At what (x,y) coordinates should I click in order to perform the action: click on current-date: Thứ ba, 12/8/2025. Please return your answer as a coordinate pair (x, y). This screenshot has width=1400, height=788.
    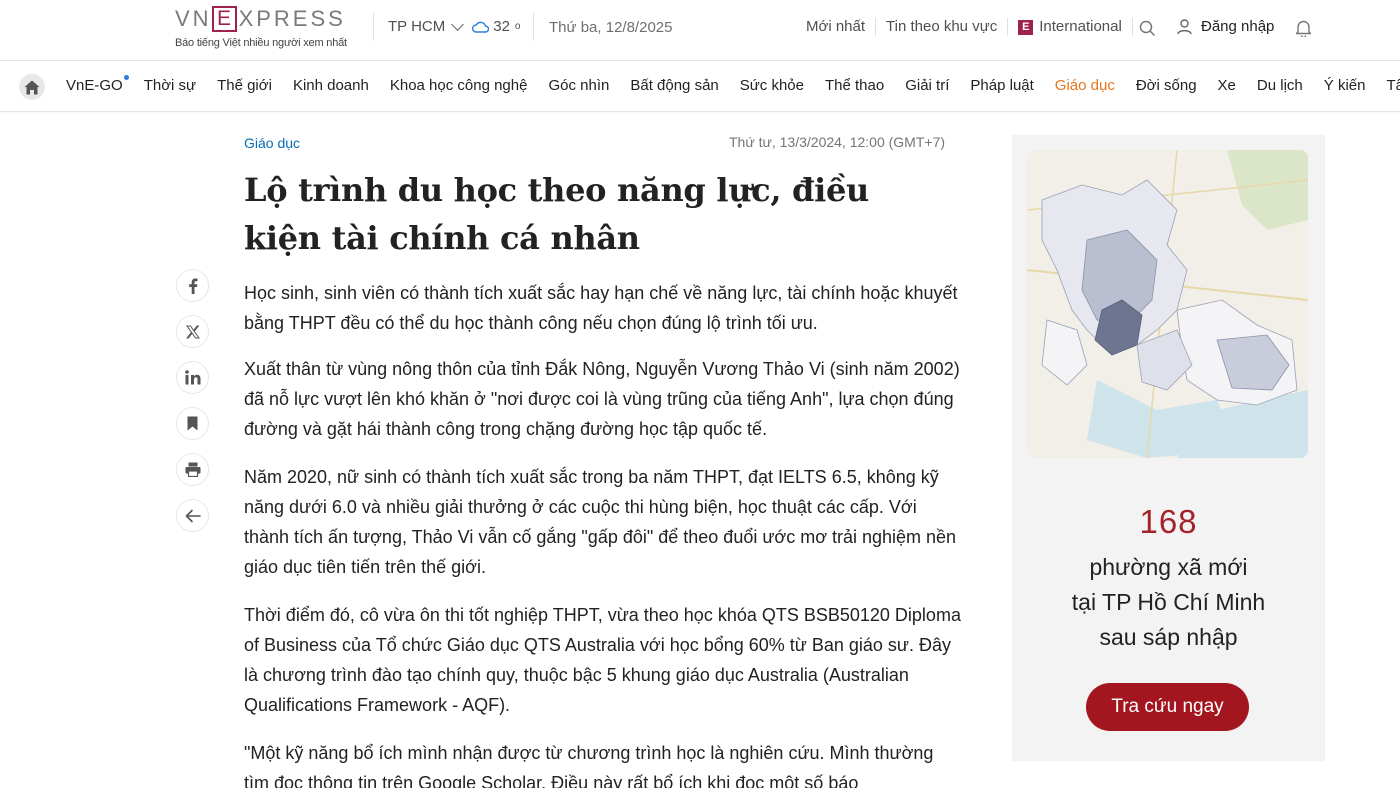
    Looking at the image, I should click on (611, 27).